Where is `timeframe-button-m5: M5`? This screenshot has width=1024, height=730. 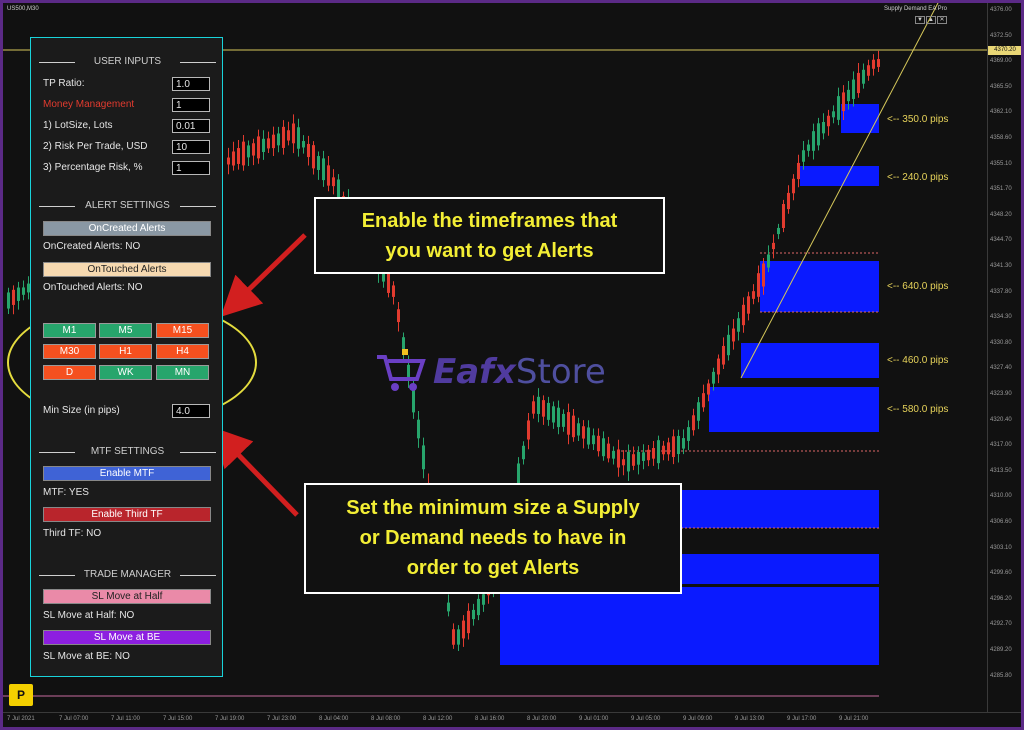 timeframe-button-m5: M5 is located at coordinates (125, 330).